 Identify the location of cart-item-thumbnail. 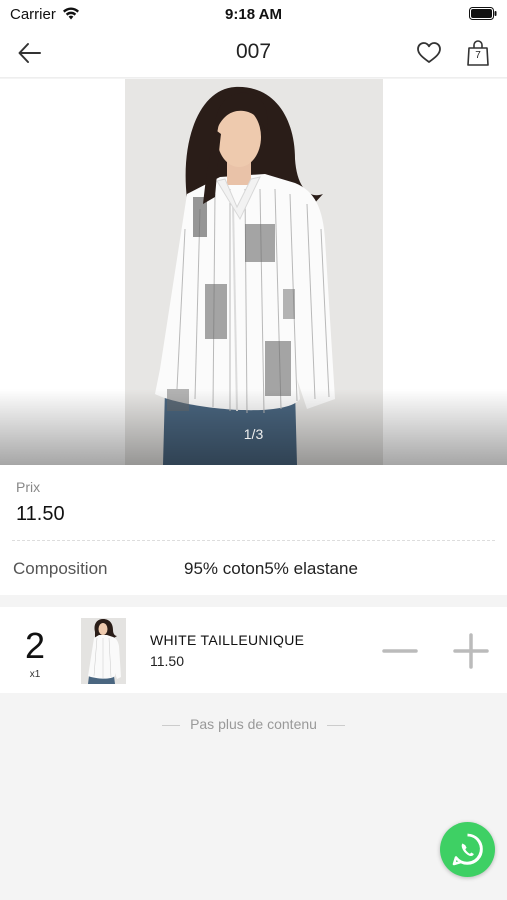
(103, 651).